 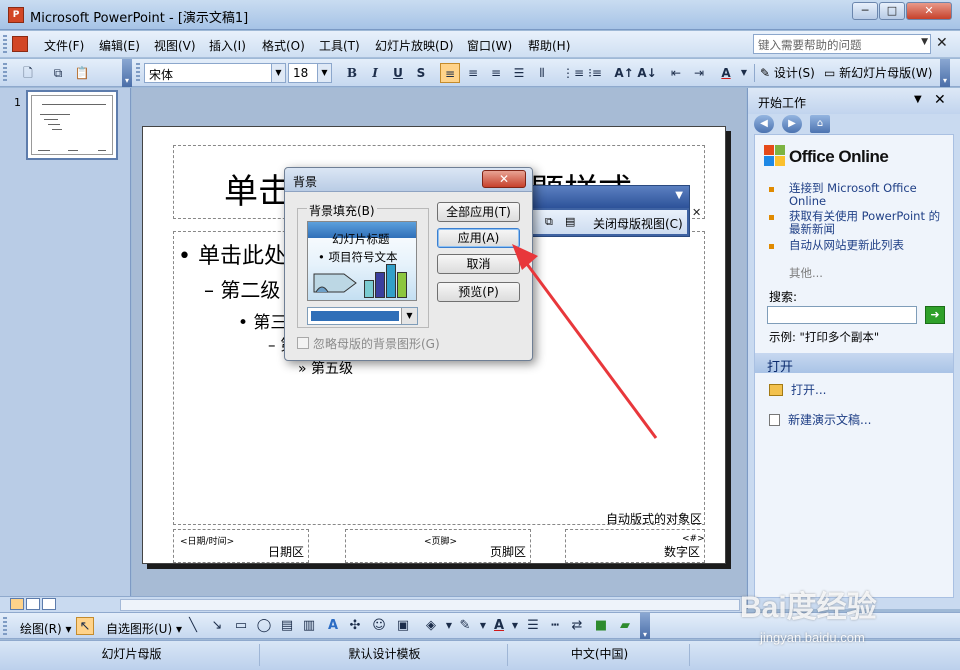 What do you see at coordinates (16, 15) in the screenshot?
I see `powerpoint-app-icon: P` at bounding box center [16, 15].